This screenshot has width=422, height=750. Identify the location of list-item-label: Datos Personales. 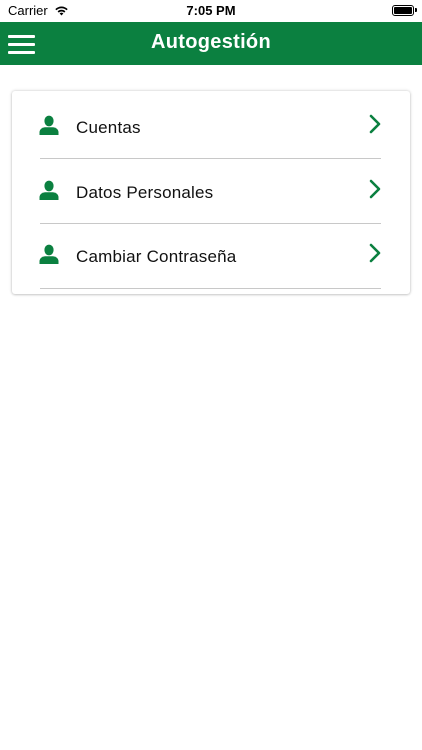
(145, 192).